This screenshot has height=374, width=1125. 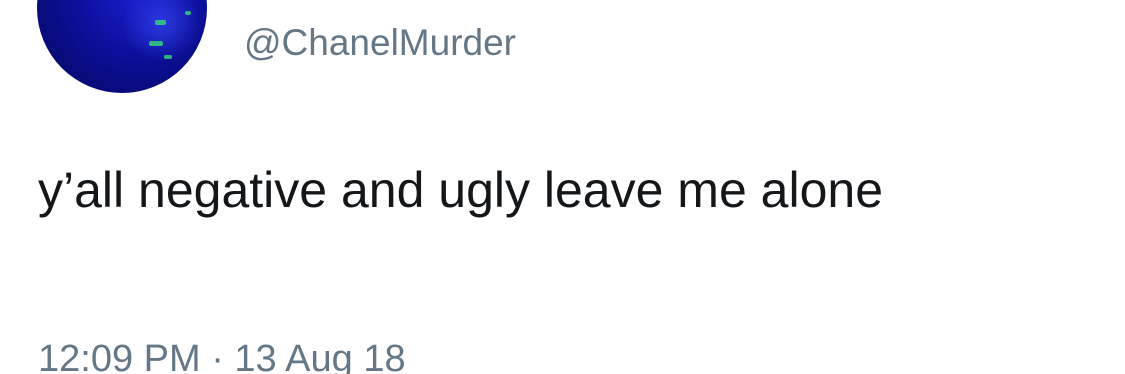 I want to click on display-name, so click(x=436, y=1).